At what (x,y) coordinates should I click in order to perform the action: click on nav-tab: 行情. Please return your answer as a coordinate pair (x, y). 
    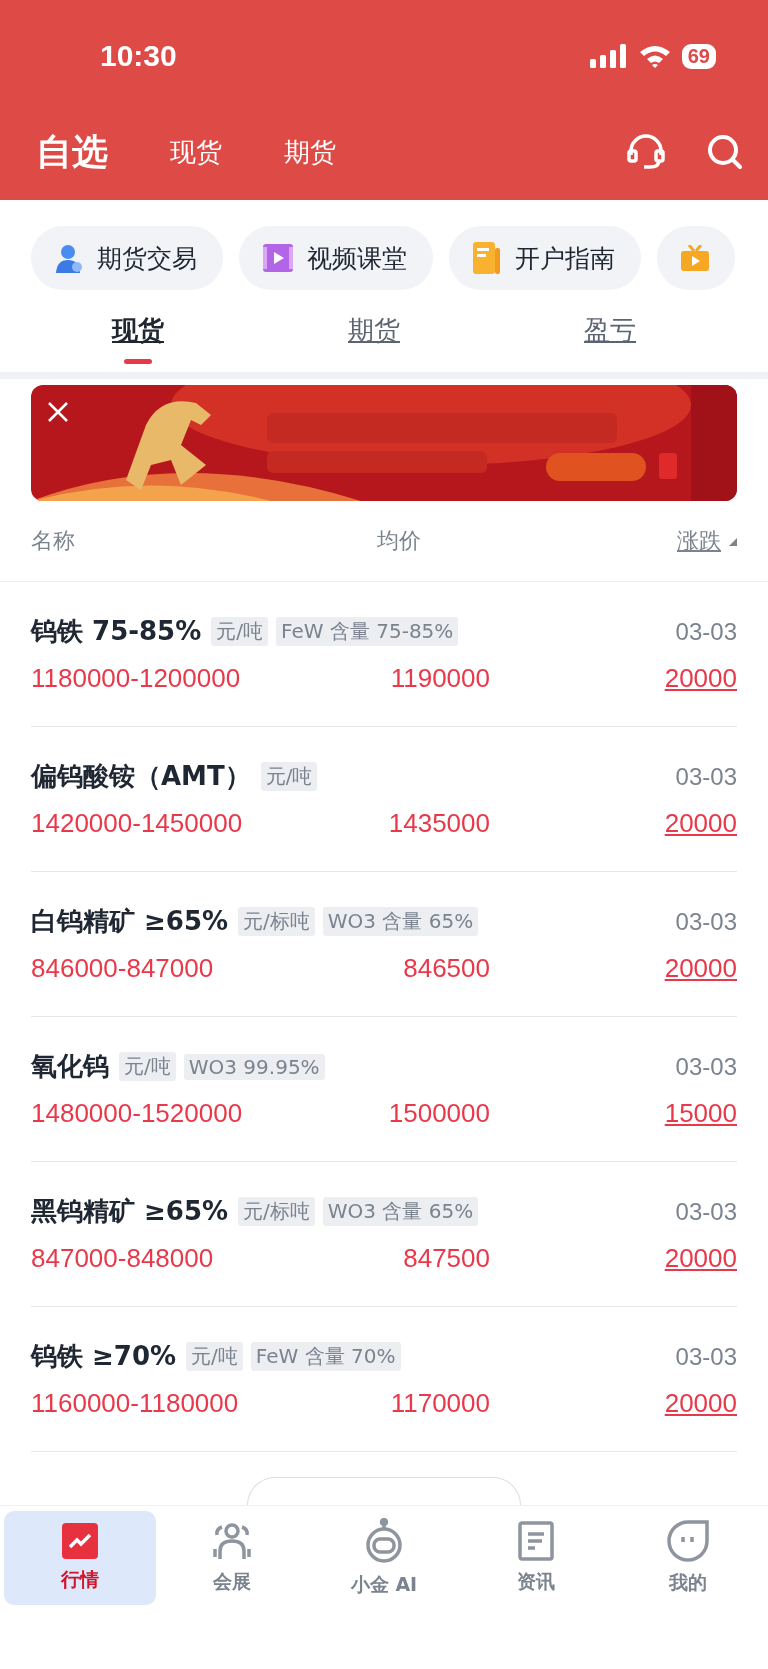
    Looking at the image, I should click on (80, 1558).